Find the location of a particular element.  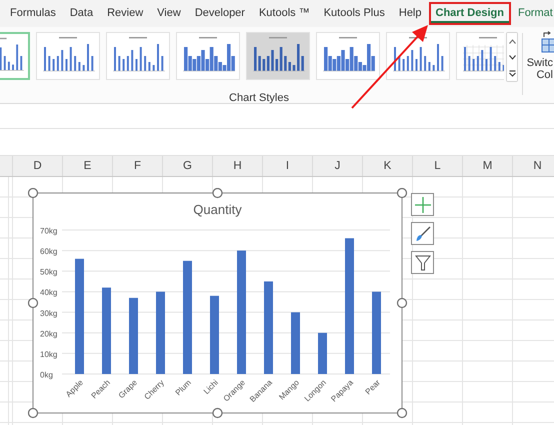

chart-elements-button is located at coordinates (422, 204).